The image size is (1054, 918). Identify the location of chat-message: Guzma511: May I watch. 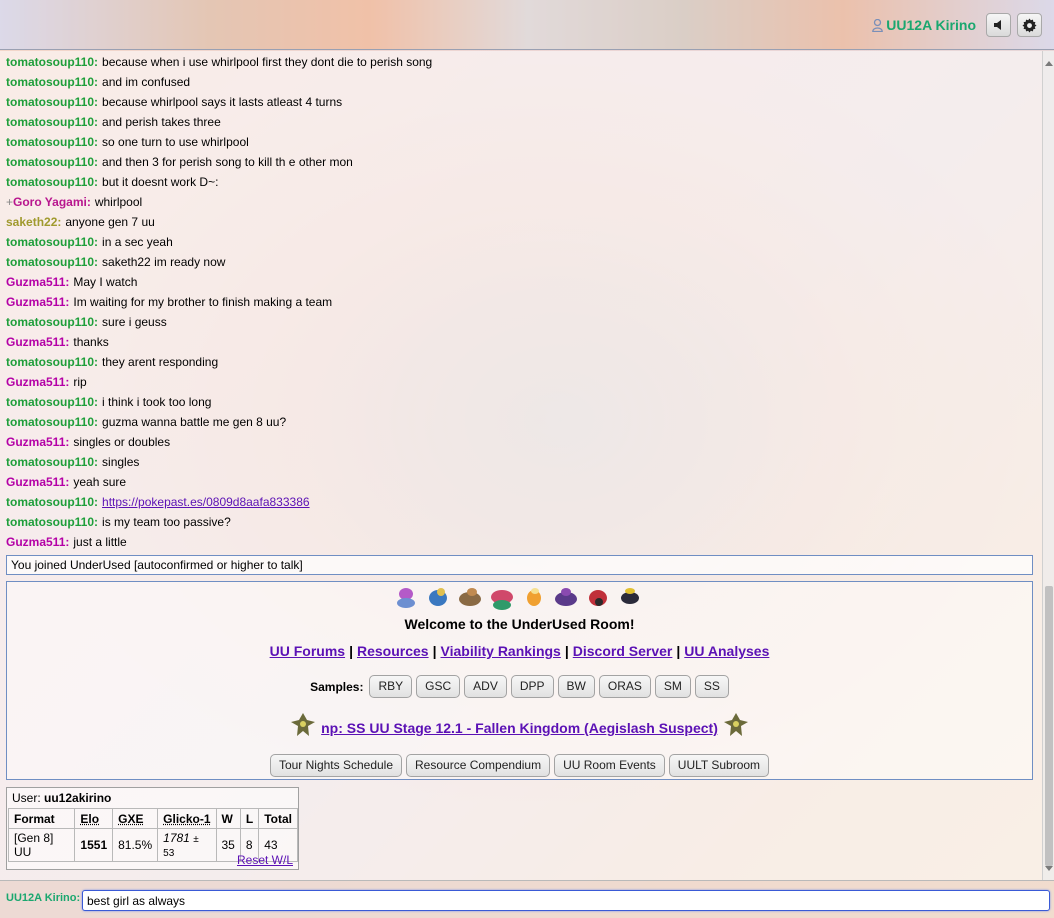
(521, 285).